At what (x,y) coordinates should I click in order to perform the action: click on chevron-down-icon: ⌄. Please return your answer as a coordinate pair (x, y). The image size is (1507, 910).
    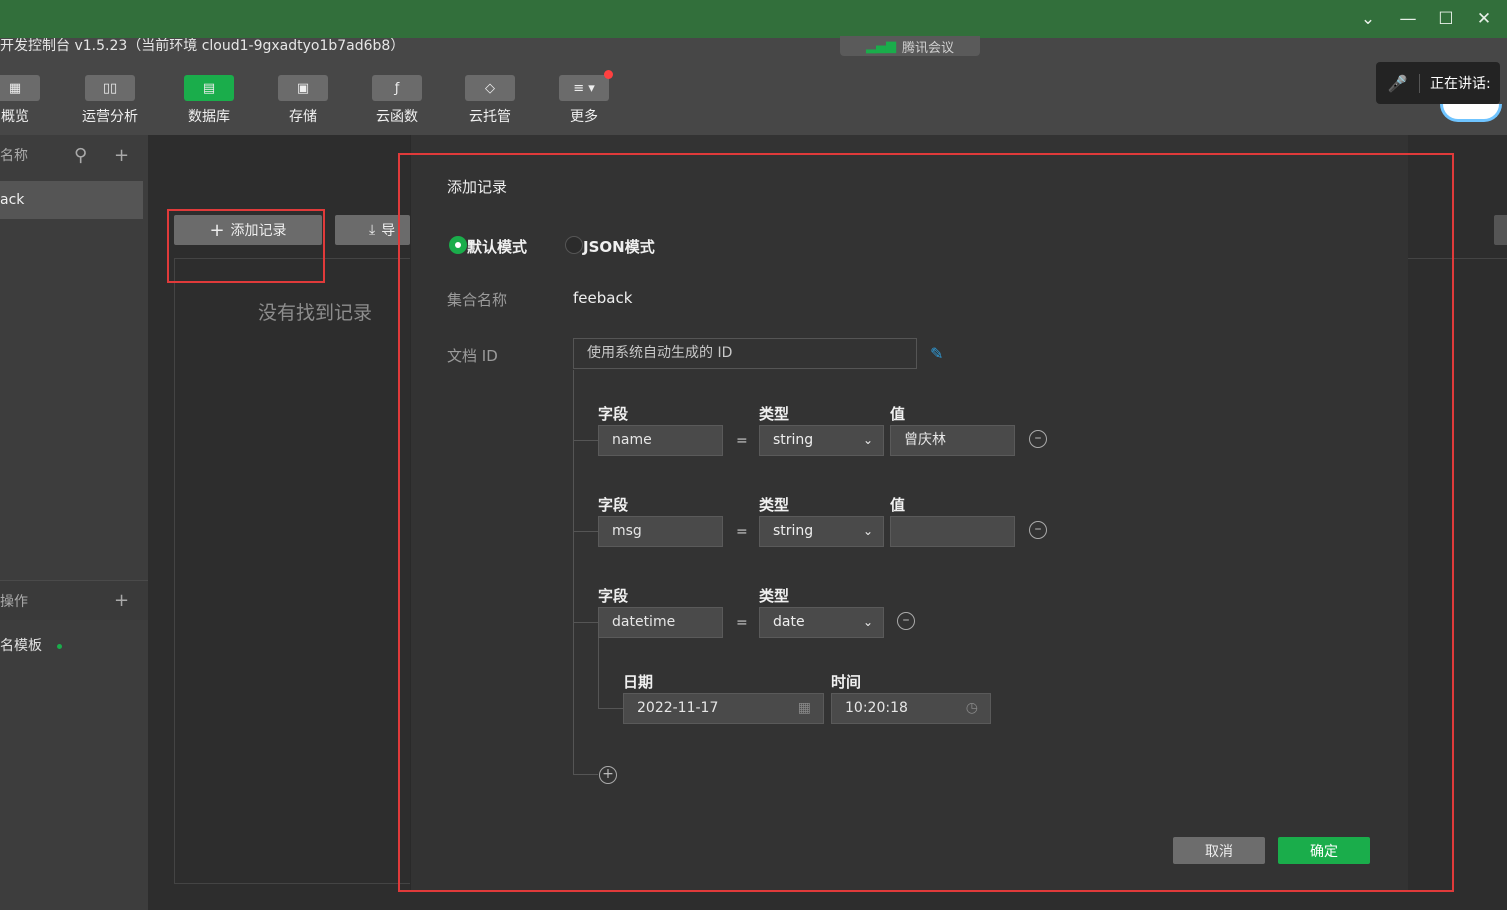
    Looking at the image, I should click on (1368, 19).